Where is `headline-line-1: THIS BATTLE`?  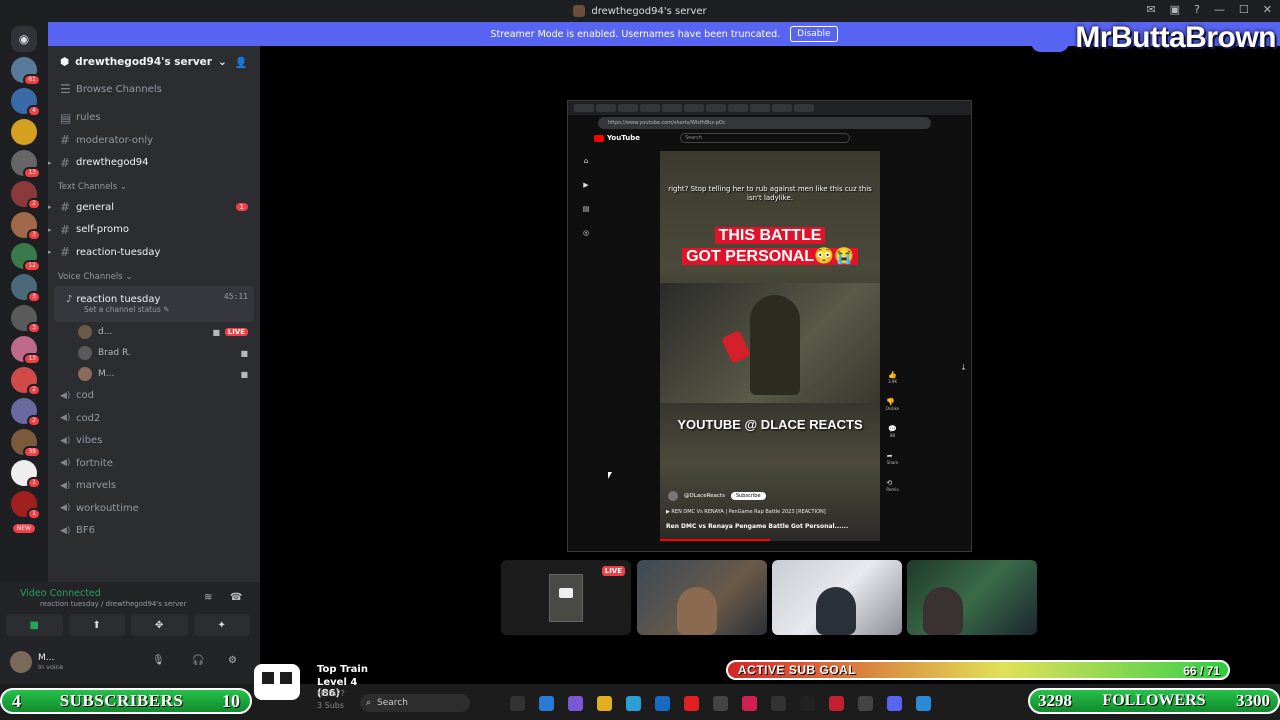
headline-line-1: THIS BATTLE is located at coordinates (770, 235).